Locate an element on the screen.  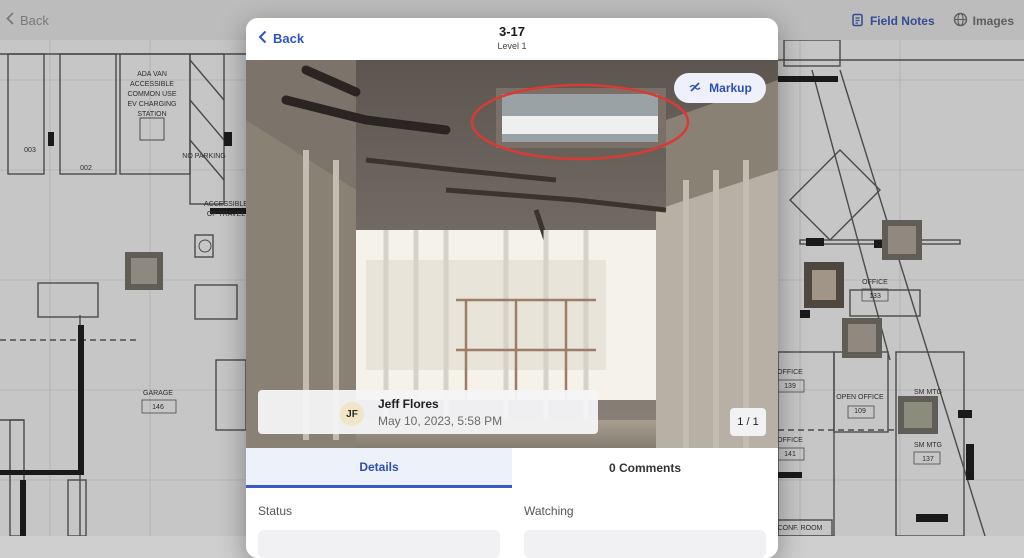
watching-field is located at coordinates (645, 544).